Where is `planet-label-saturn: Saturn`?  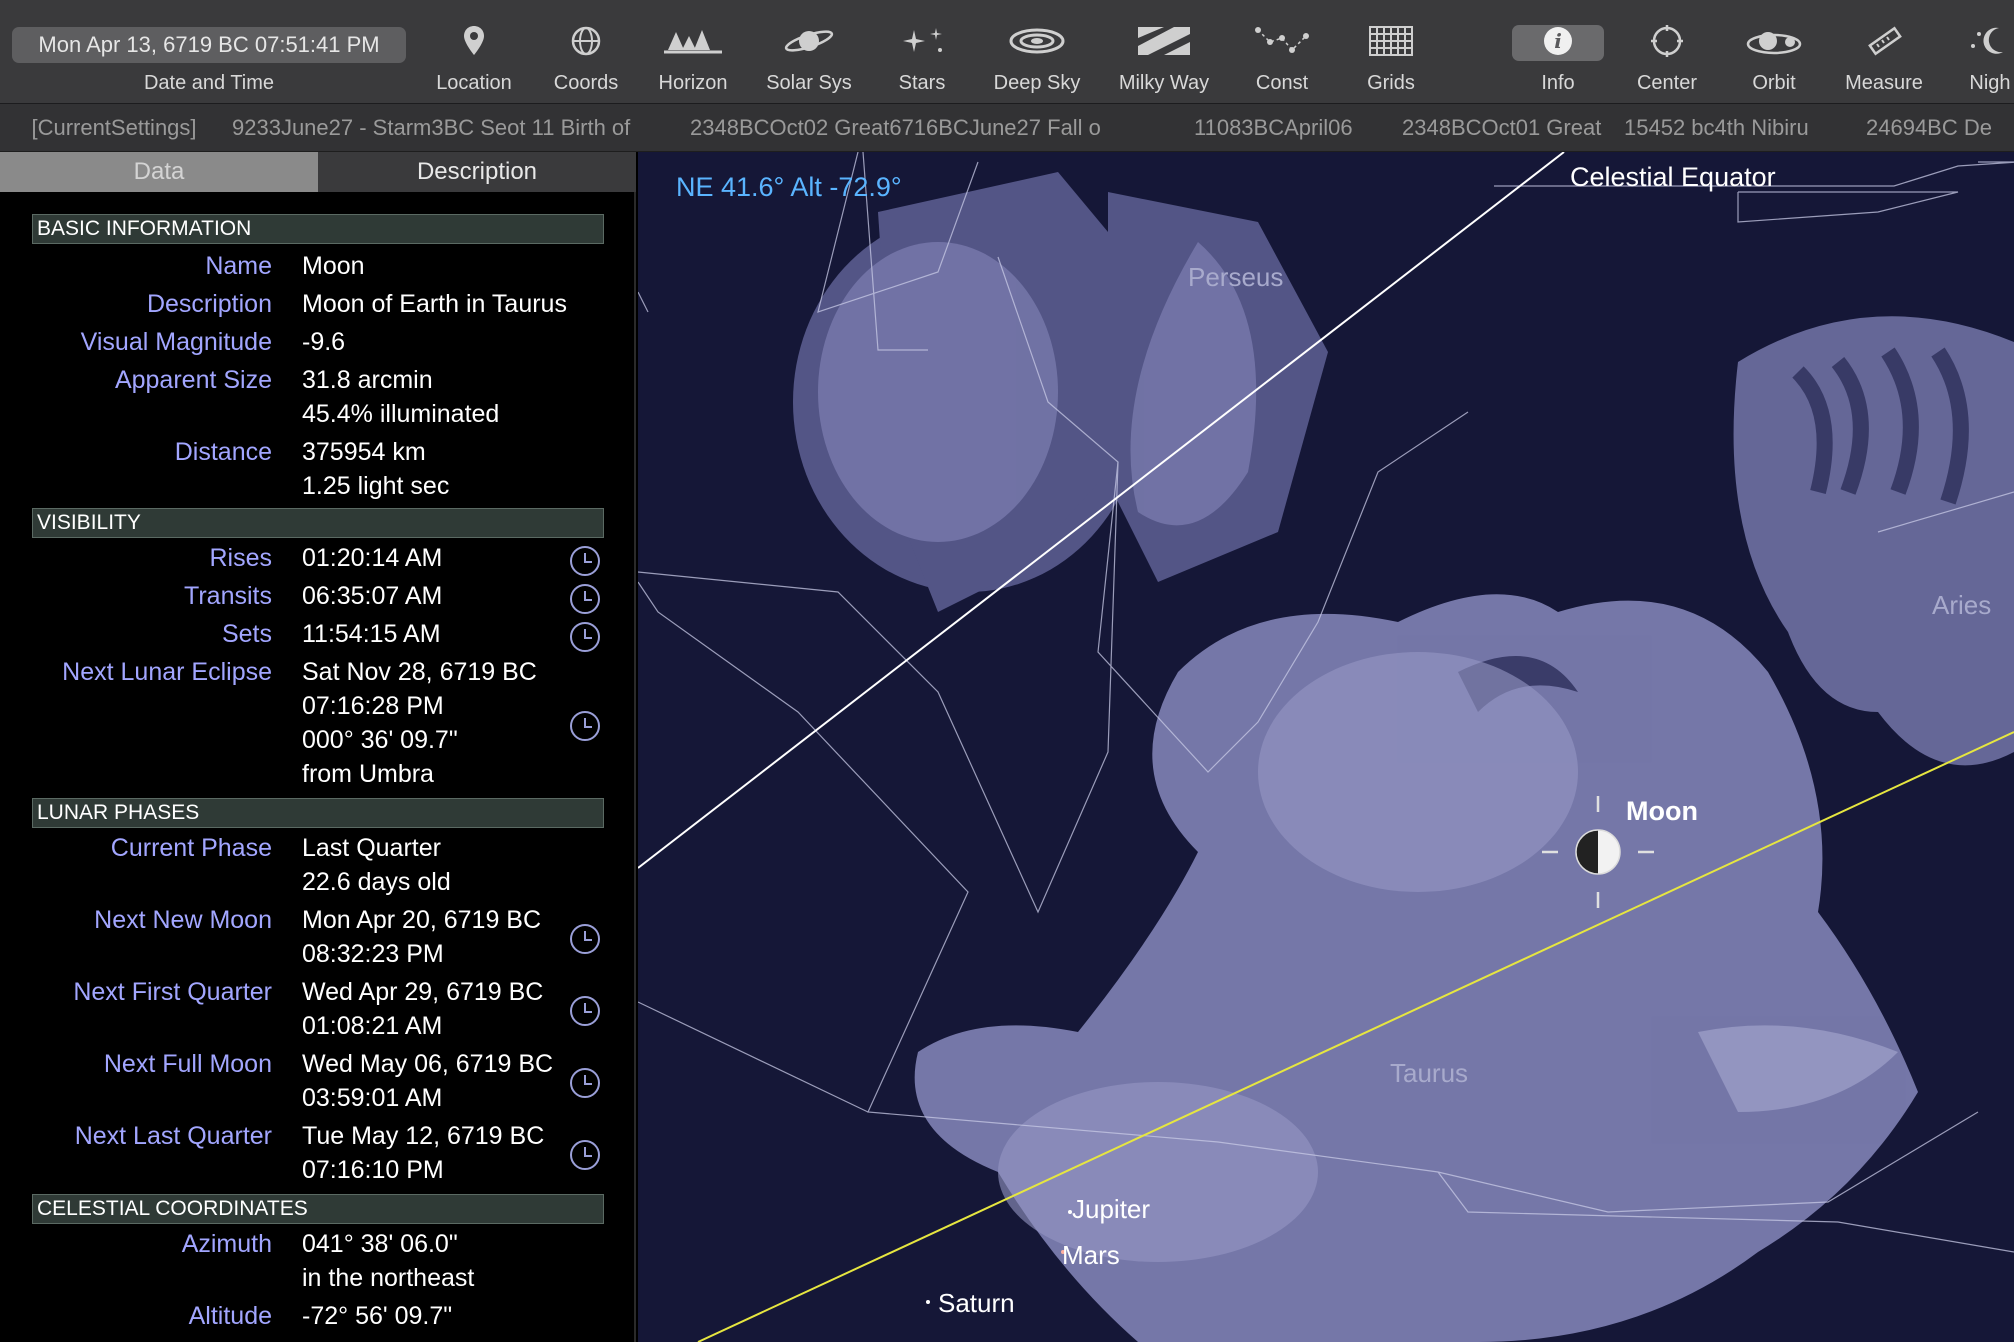
planet-label-saturn: Saturn is located at coordinates (976, 1303).